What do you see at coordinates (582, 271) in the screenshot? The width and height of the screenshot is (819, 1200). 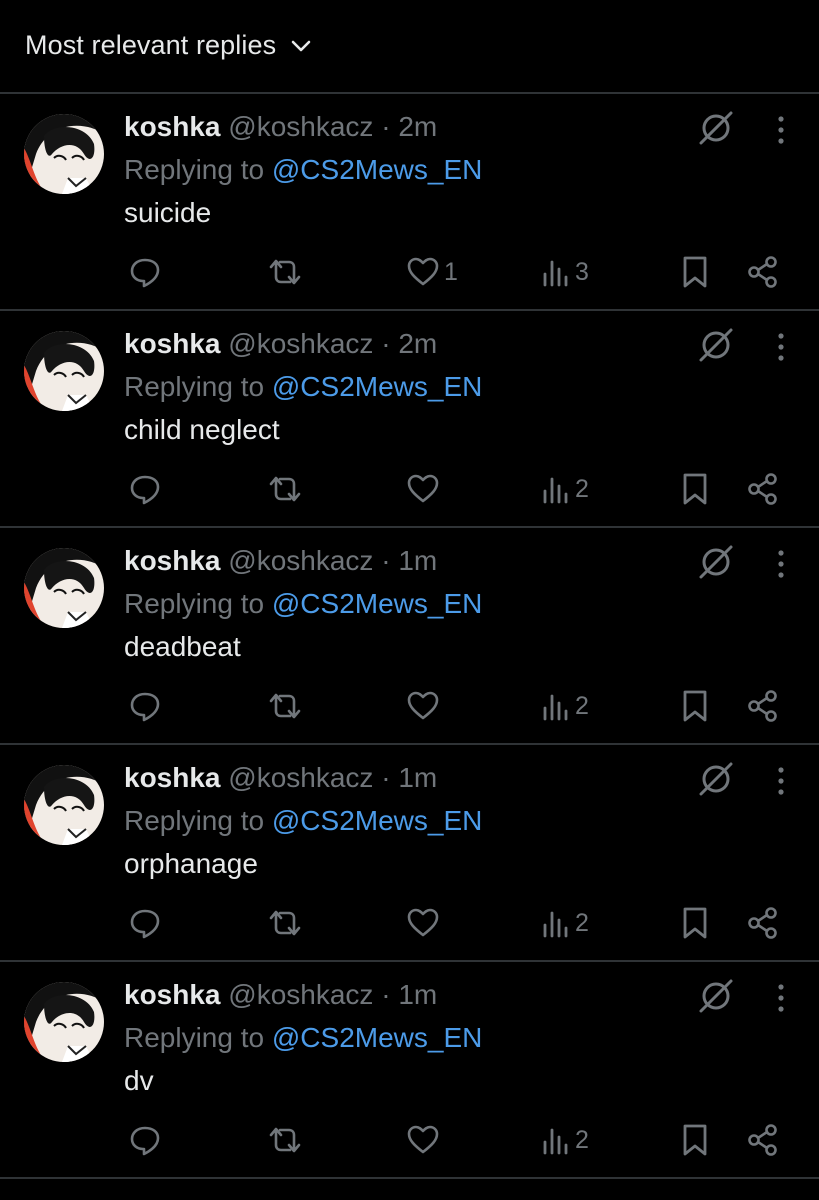 I see `views-count: 3` at bounding box center [582, 271].